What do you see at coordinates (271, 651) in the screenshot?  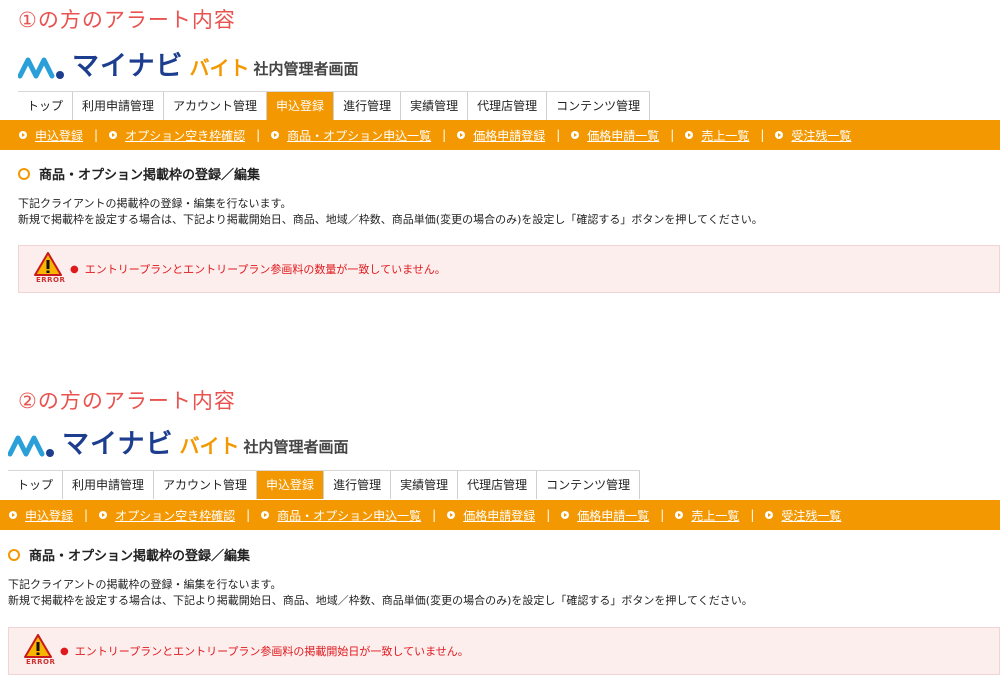 I see `alert-message: エントリープランとエントリープラン参画料の掲載開始日が一致していません。` at bounding box center [271, 651].